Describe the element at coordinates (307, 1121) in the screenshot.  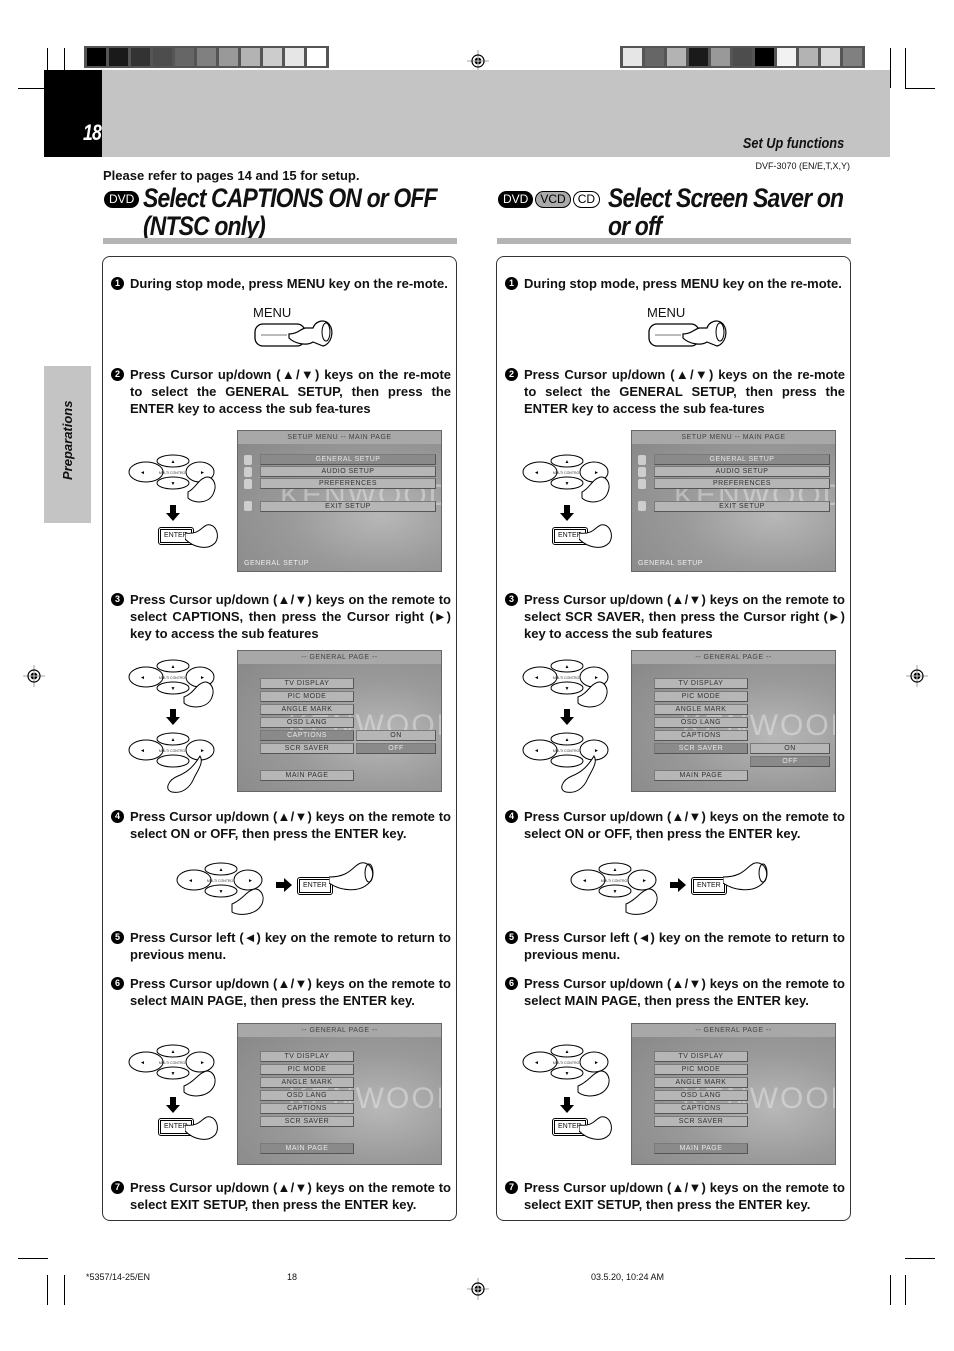
I see `osd-item-scr-saver: SCR SAVER` at that location.